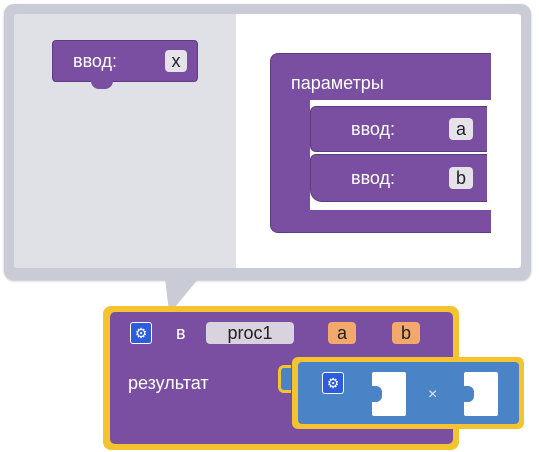 The image size is (539, 452). What do you see at coordinates (373, 178) in the screenshot?
I see `param-input-label-2: ввод:` at bounding box center [373, 178].